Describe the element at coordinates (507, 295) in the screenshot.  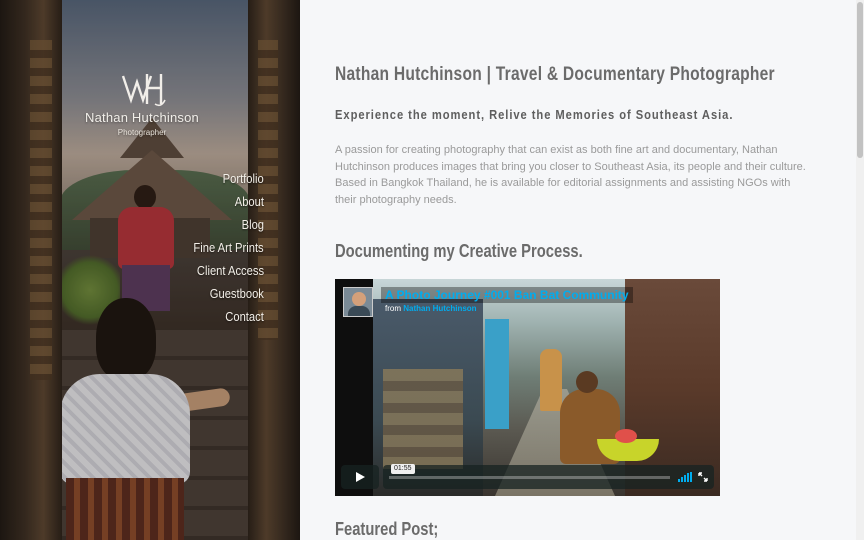
I see `video-title: A Photo Journey #001 Ban Bat Community` at that location.